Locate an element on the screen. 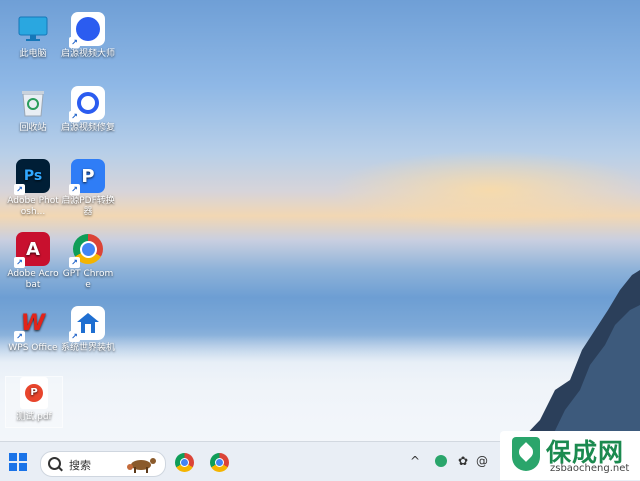 This screenshot has width=640, height=481. recycle-bin-icon is located at coordinates (33, 103).